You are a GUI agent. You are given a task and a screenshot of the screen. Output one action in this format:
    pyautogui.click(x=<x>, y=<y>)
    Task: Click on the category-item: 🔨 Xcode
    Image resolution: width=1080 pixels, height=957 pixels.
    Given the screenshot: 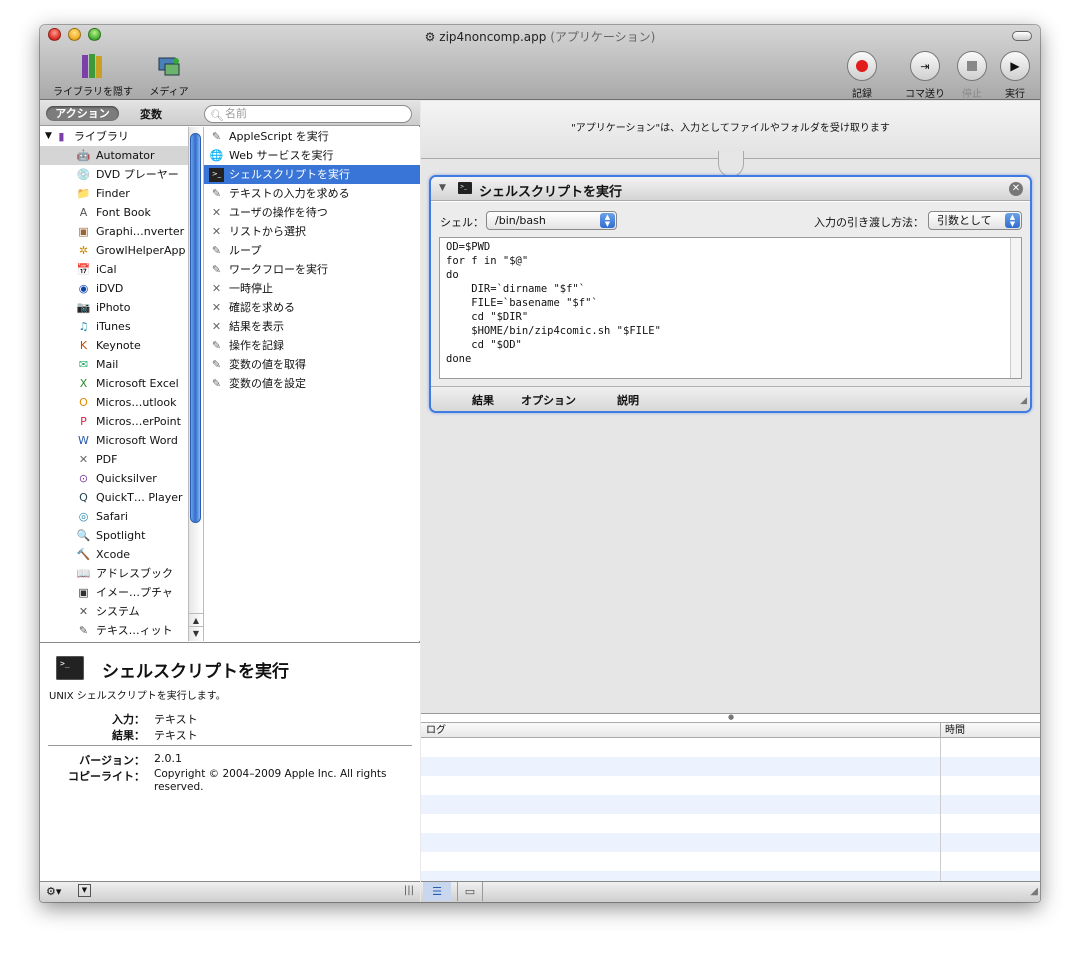 What is the action you would take?
    pyautogui.click(x=121, y=554)
    